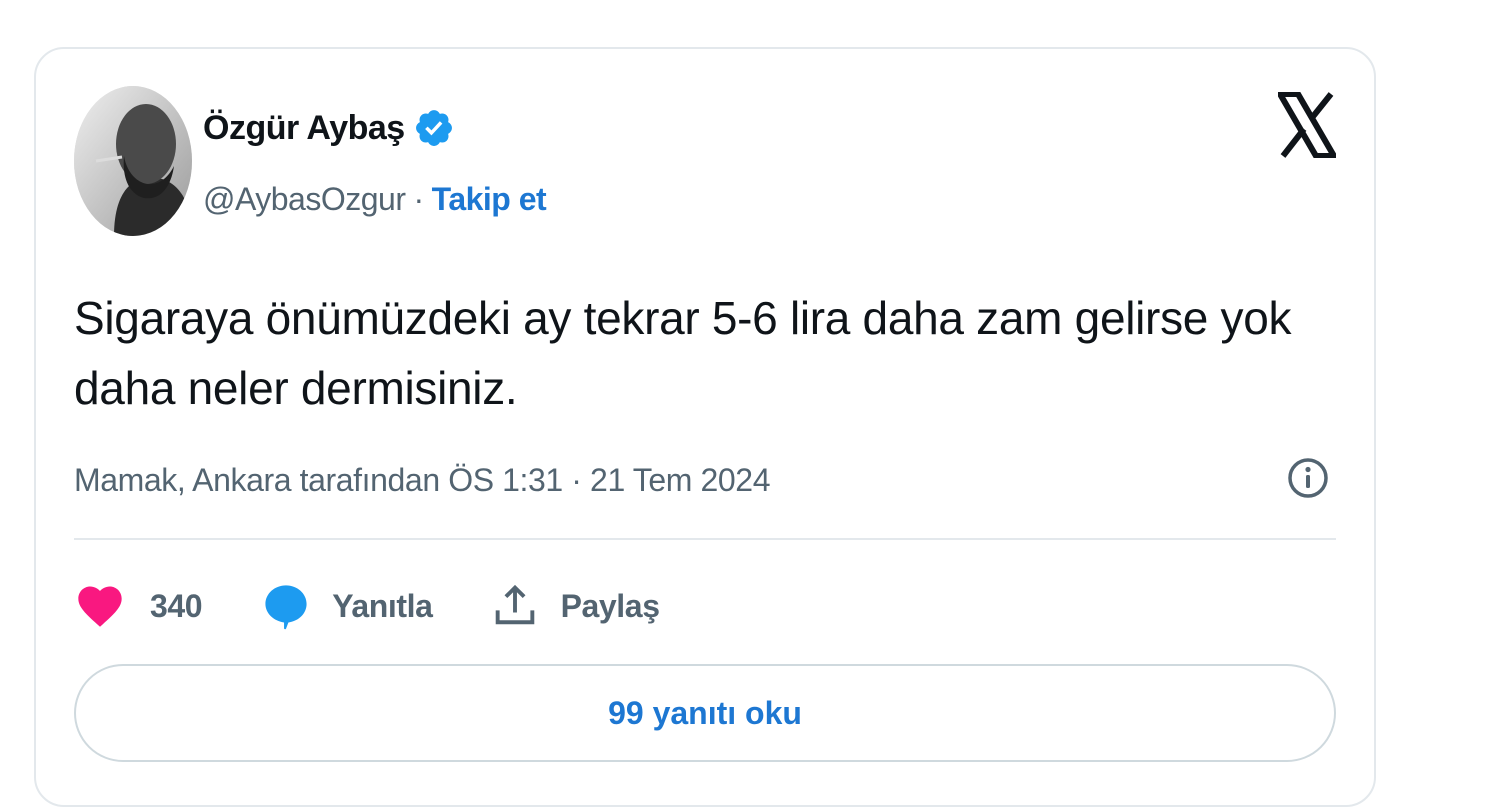  What do you see at coordinates (176, 605) in the screenshot?
I see `like-count: 340` at bounding box center [176, 605].